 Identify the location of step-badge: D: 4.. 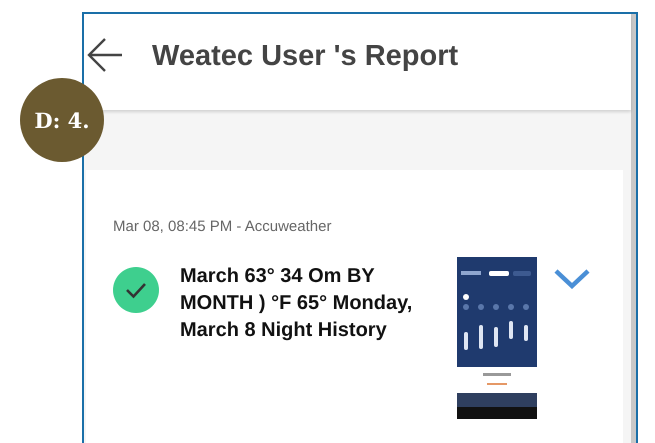
(62, 120).